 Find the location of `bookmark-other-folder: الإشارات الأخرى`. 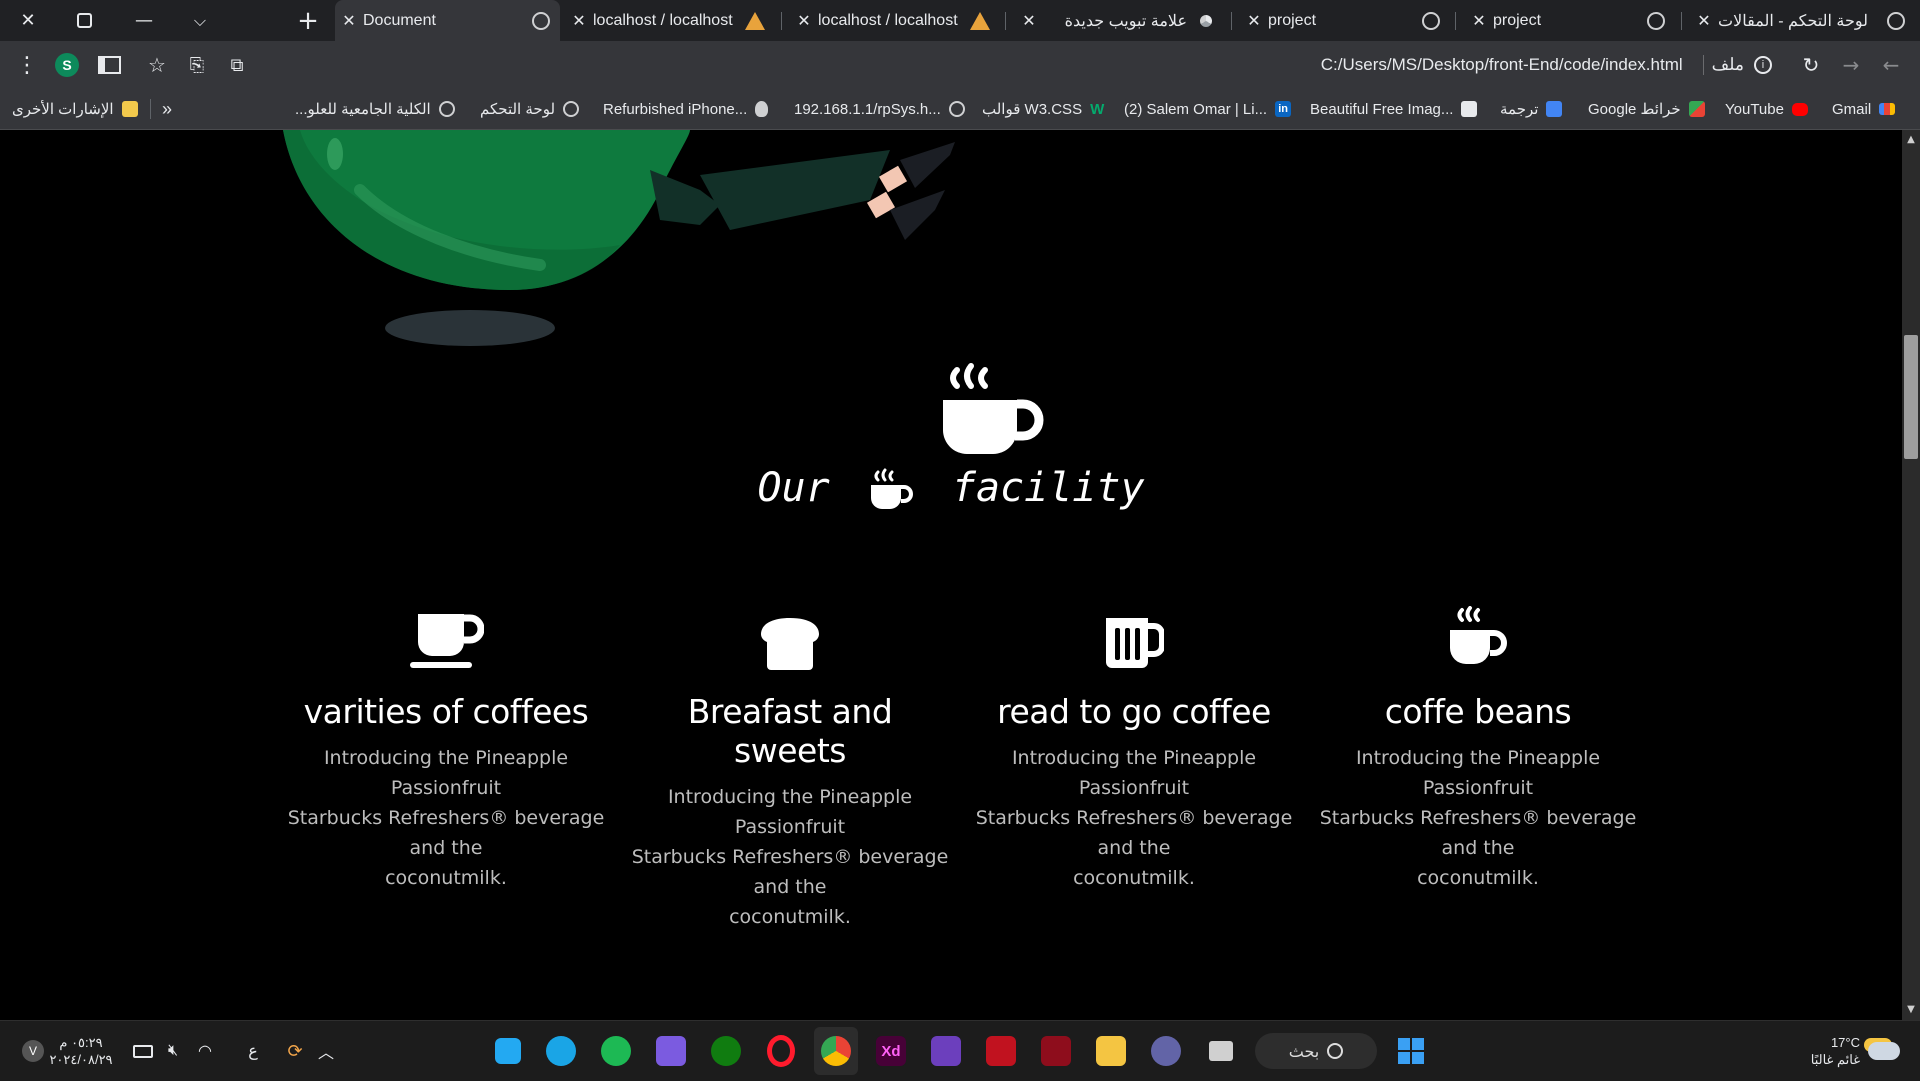

bookmark-other-folder: الإشارات الأخرى is located at coordinates (75, 109).